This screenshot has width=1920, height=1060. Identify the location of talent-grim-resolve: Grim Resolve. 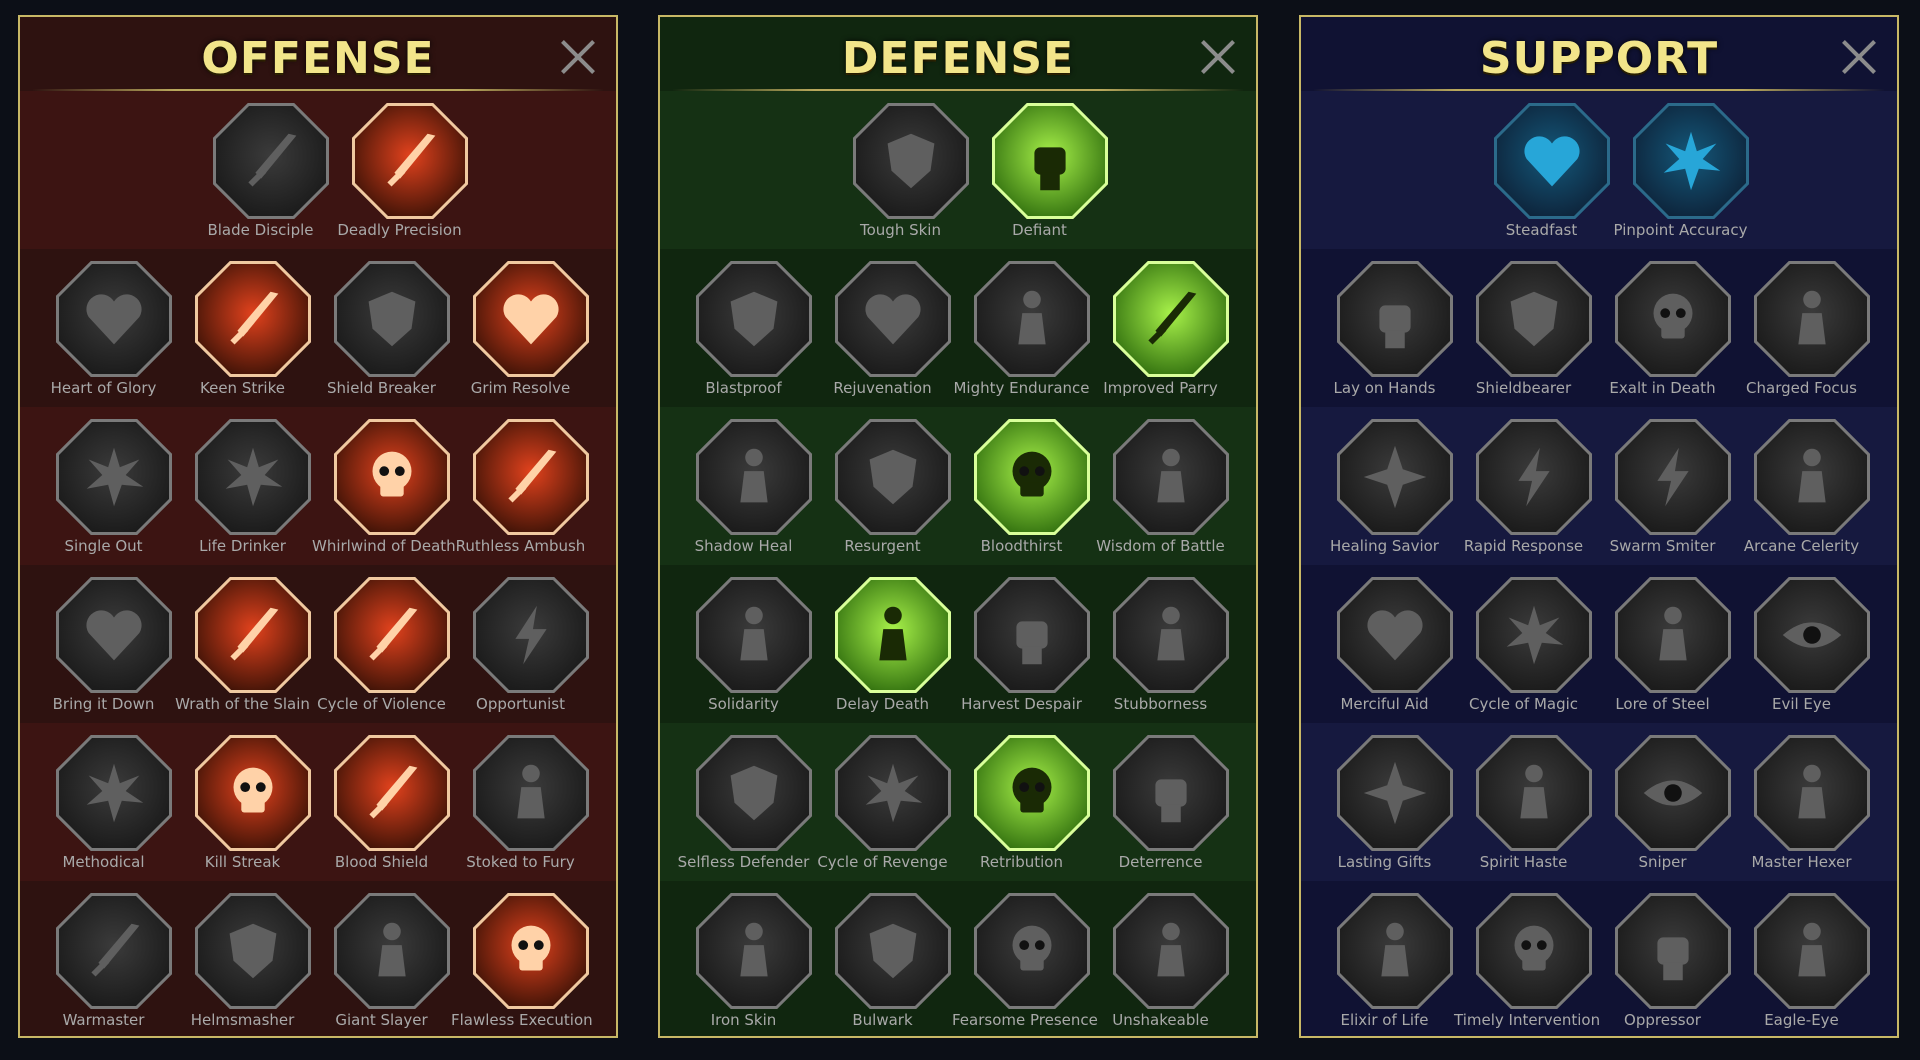
(520, 328).